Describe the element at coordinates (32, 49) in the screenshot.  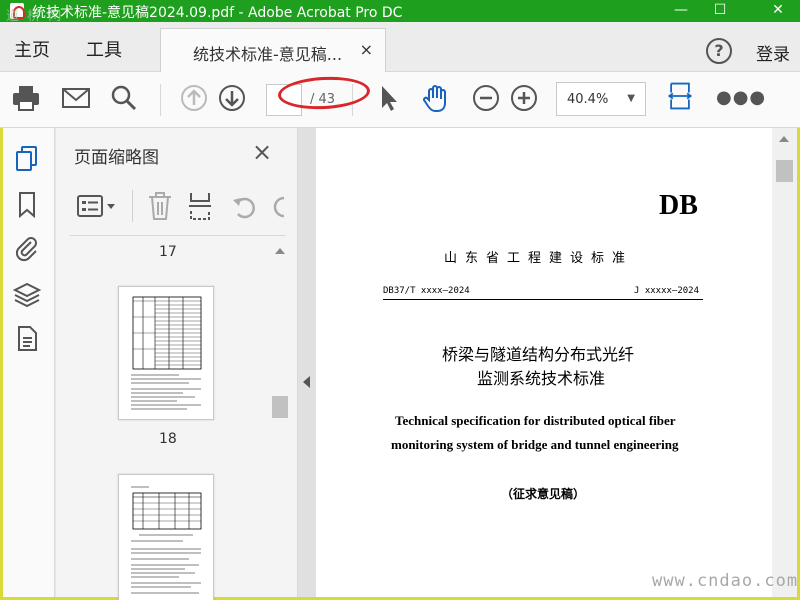
I see `home-tab: 主页` at that location.